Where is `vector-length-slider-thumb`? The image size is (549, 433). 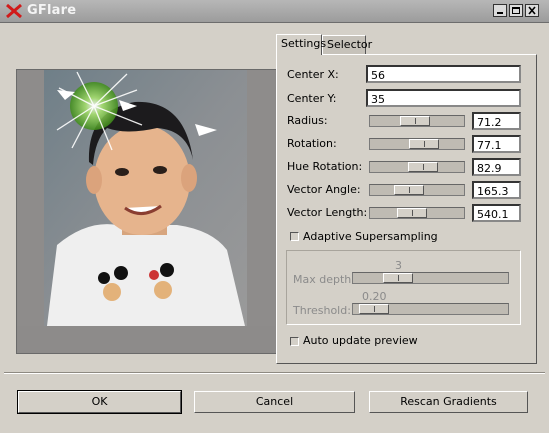
vector-length-slider-thumb is located at coordinates (412, 213).